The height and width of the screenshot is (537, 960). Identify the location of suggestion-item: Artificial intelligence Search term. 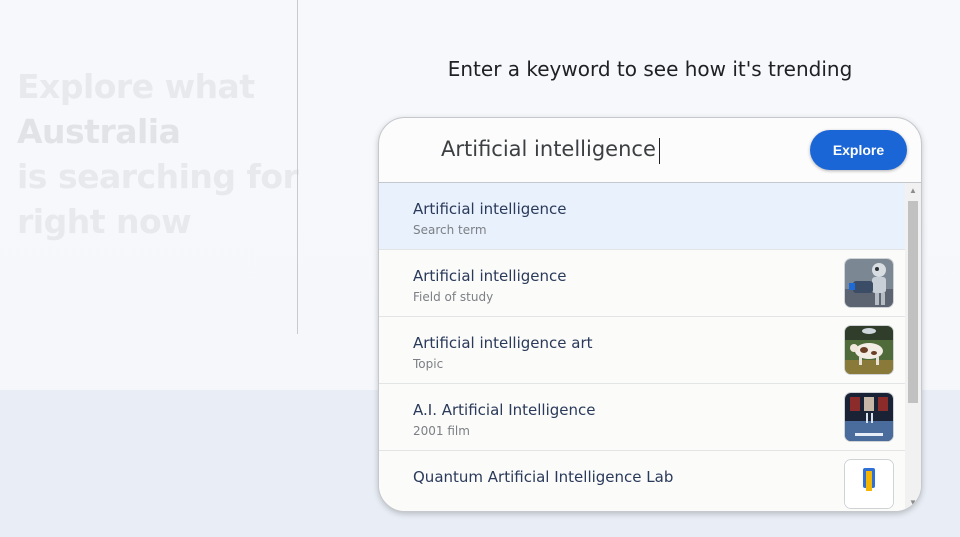
(642, 216).